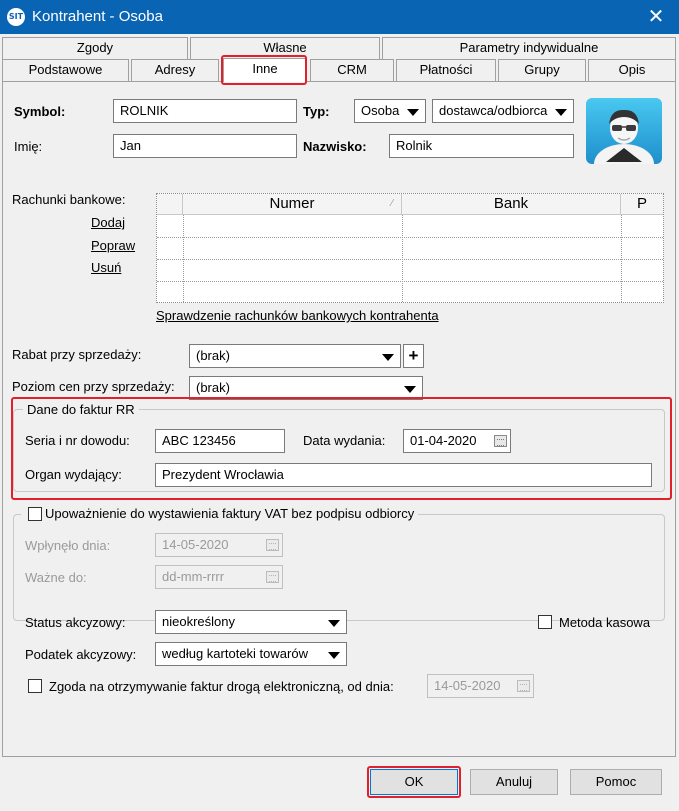  What do you see at coordinates (77, 354) in the screenshot?
I see `rabat-label: Rabat przy sprzedaży:` at bounding box center [77, 354].